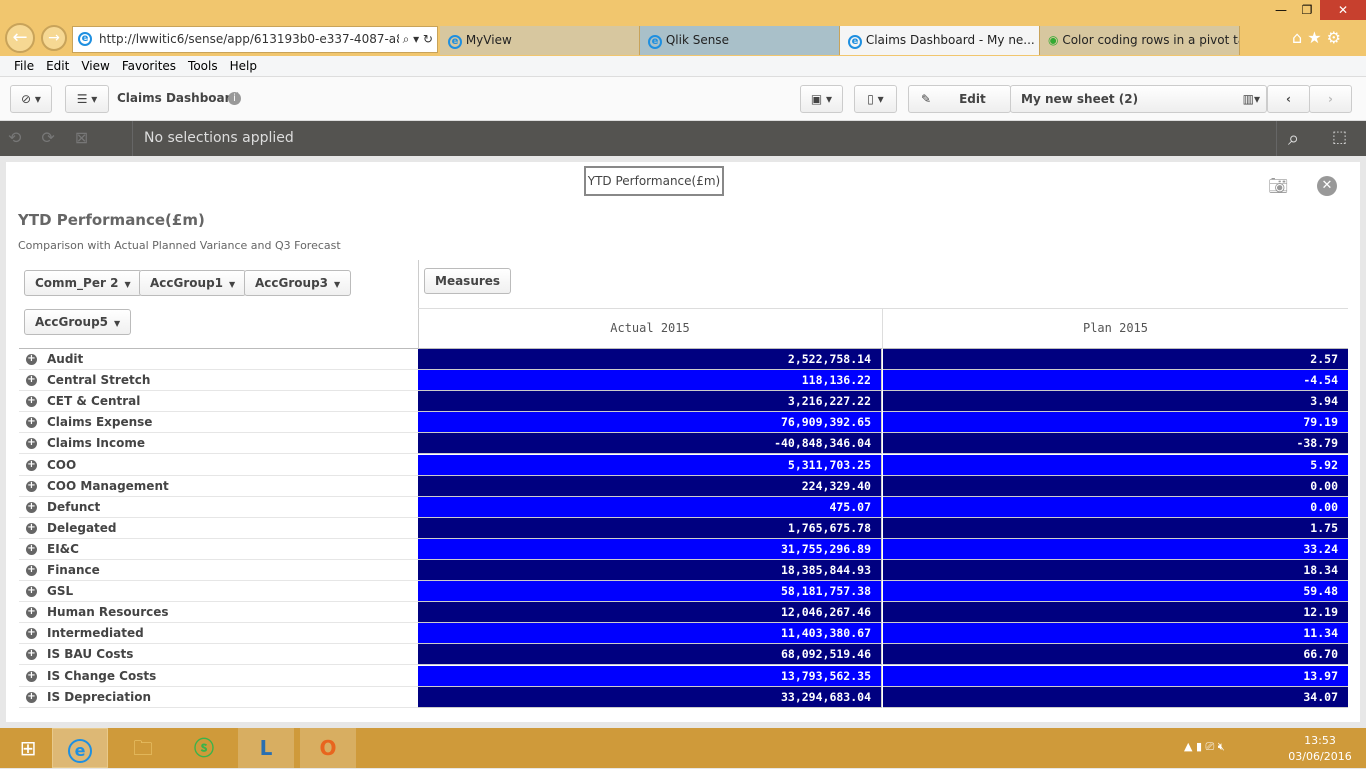  What do you see at coordinates (650, 381) in the screenshot?
I see `actual-2015-cell: 118,136.22` at bounding box center [650, 381].